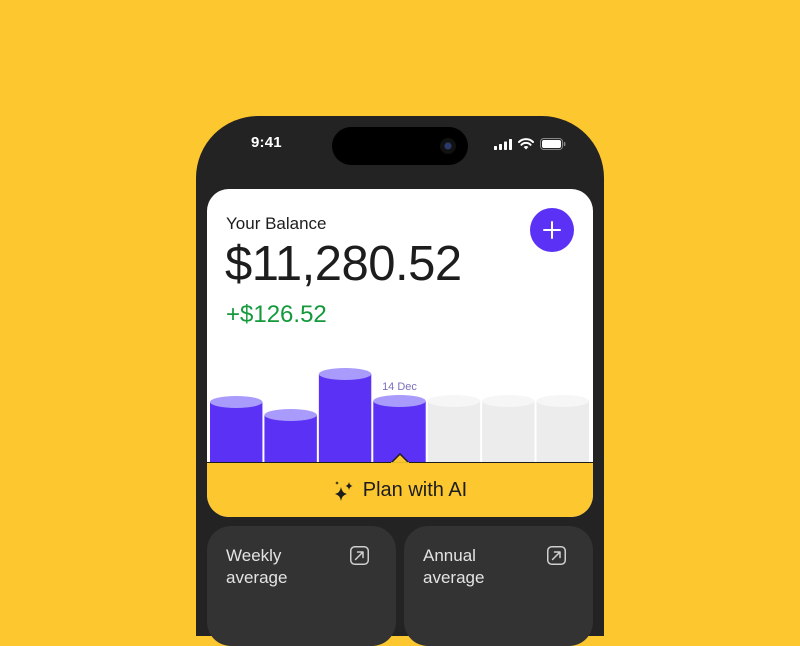  I want to click on balance-label: Your Balance, so click(276, 223).